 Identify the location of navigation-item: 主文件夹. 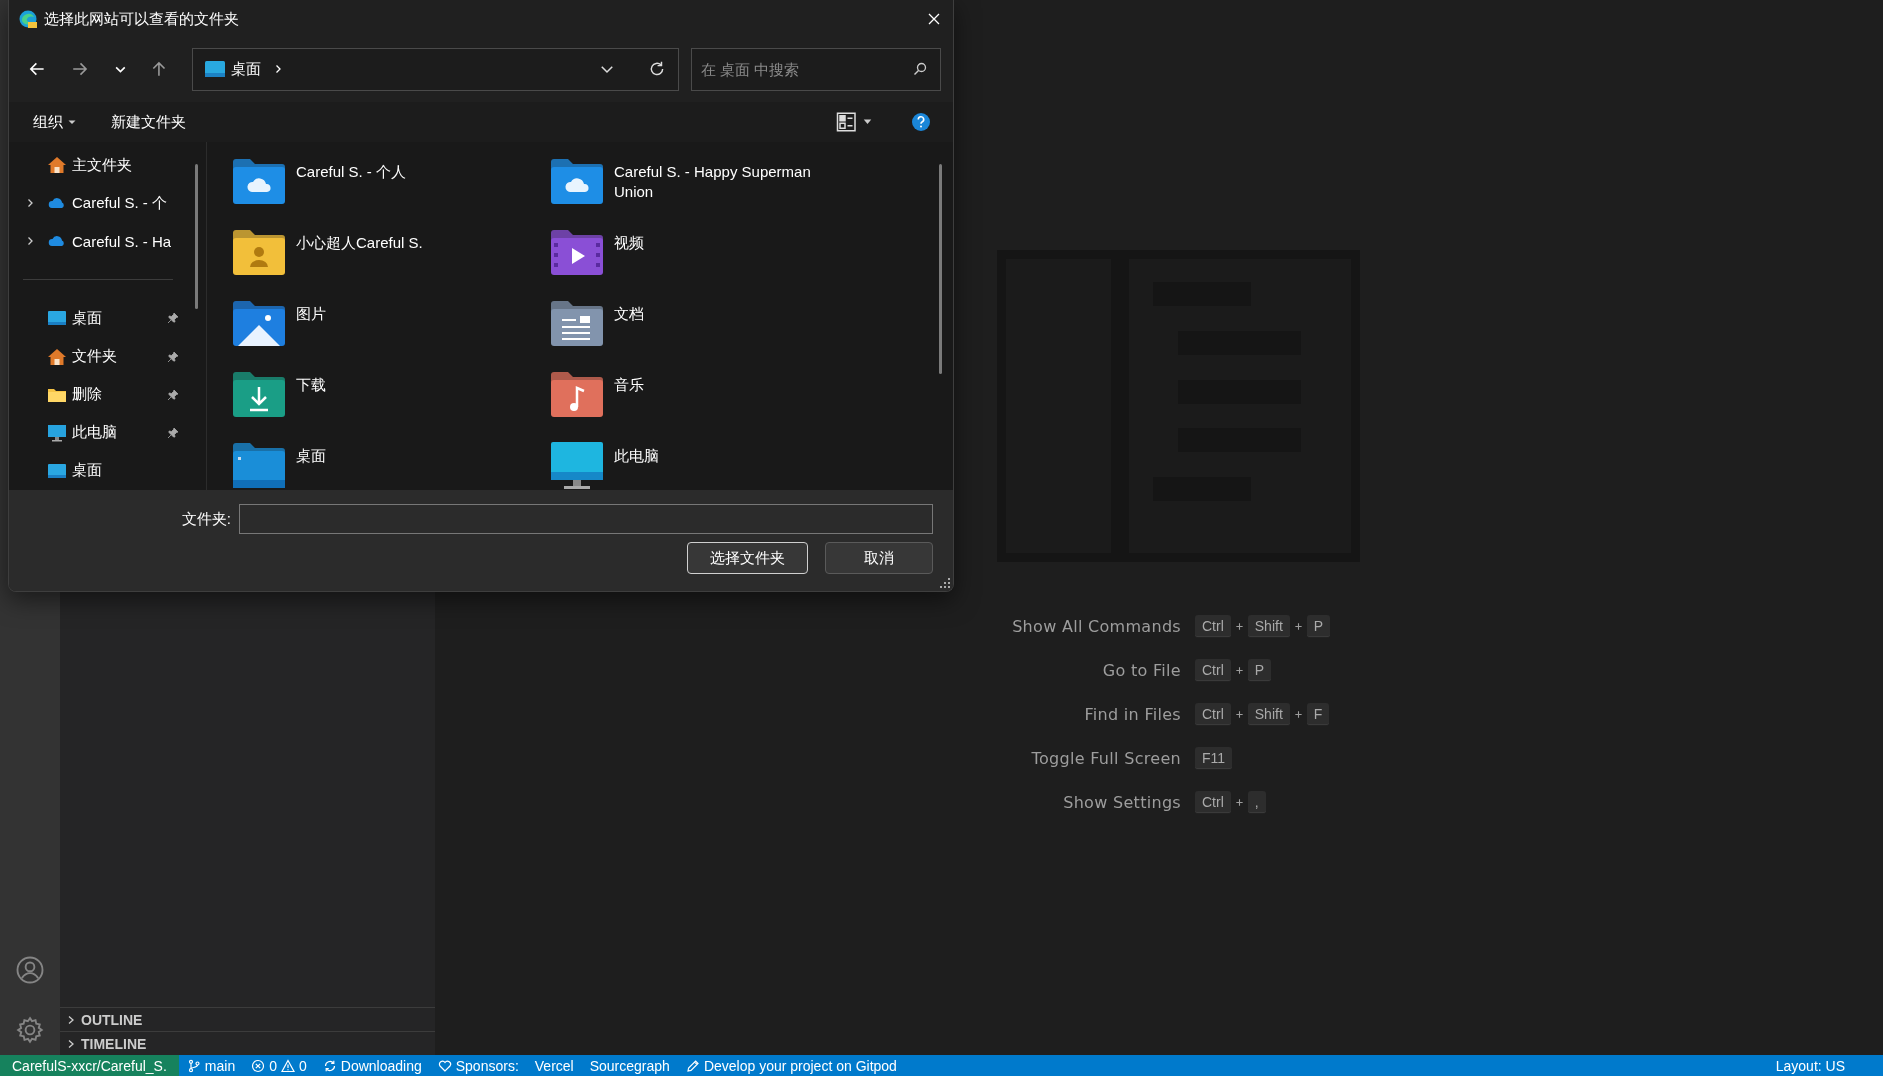
(100, 165).